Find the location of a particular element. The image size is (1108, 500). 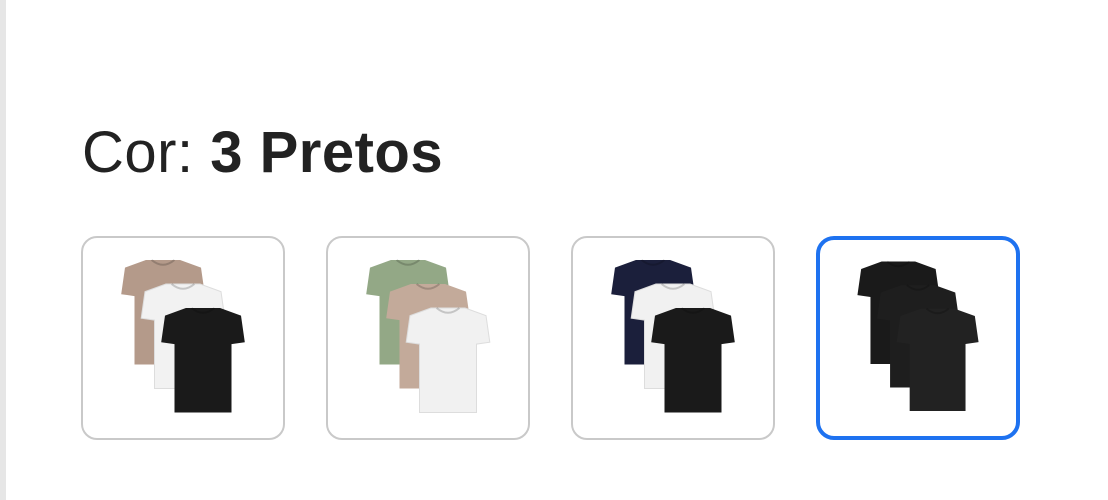

panel-left-border is located at coordinates (3, 250).